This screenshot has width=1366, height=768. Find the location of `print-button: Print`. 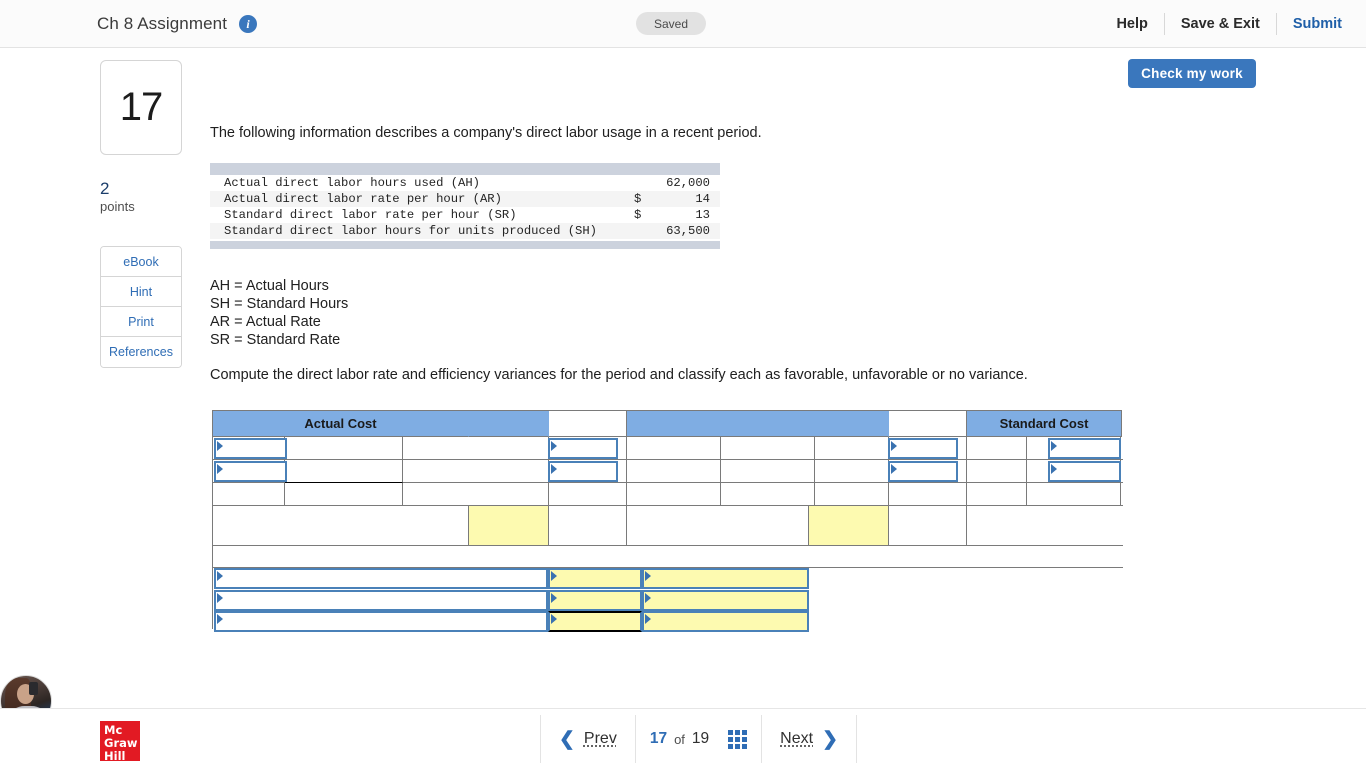

print-button: Print is located at coordinates (141, 322).